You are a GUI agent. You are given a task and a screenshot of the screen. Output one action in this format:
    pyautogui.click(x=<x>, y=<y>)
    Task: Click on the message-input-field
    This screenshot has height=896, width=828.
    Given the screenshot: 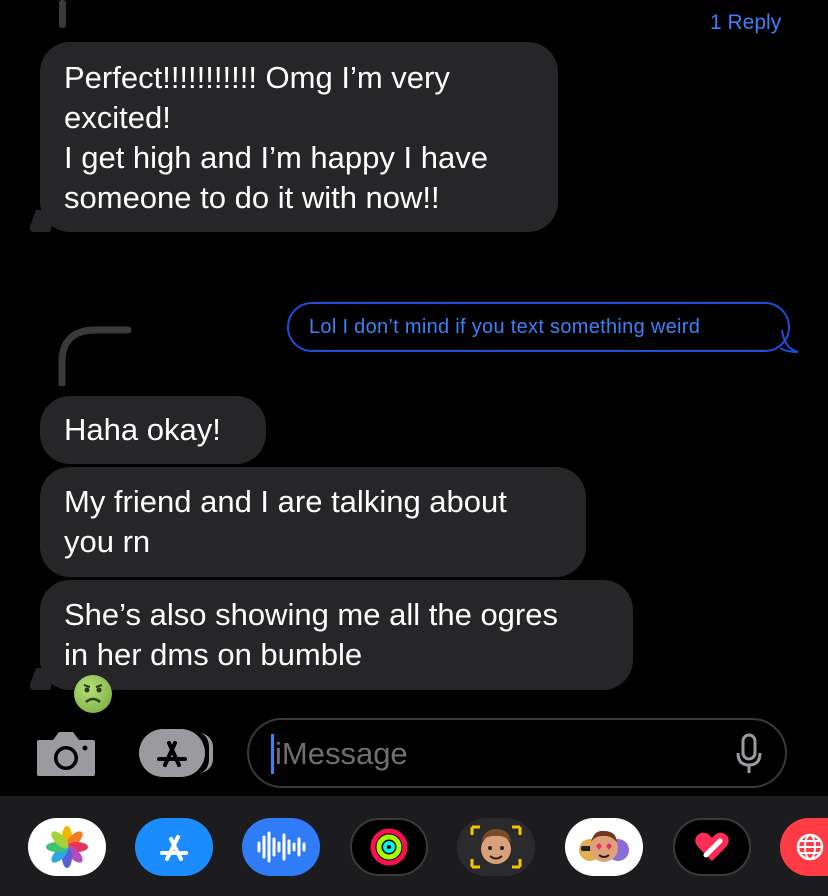 What is the action you would take?
    pyautogui.click(x=517, y=753)
    